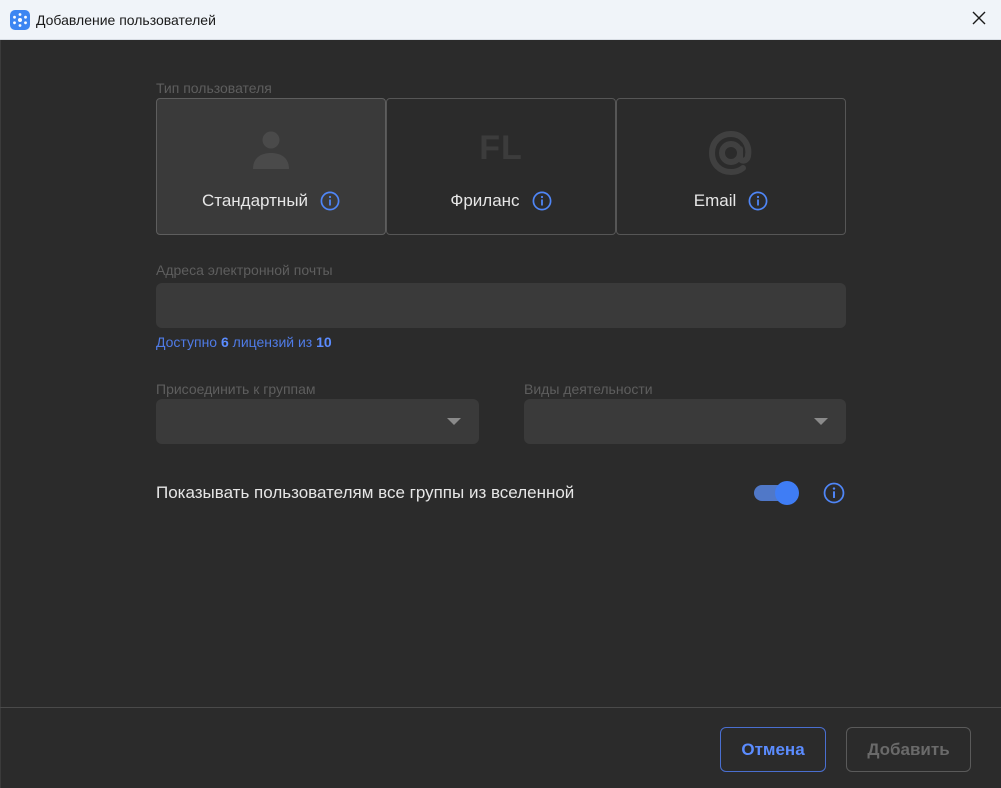 This screenshot has height=788, width=1001. What do you see at coordinates (224, 342) in the screenshot?
I see `license-available: 6` at bounding box center [224, 342].